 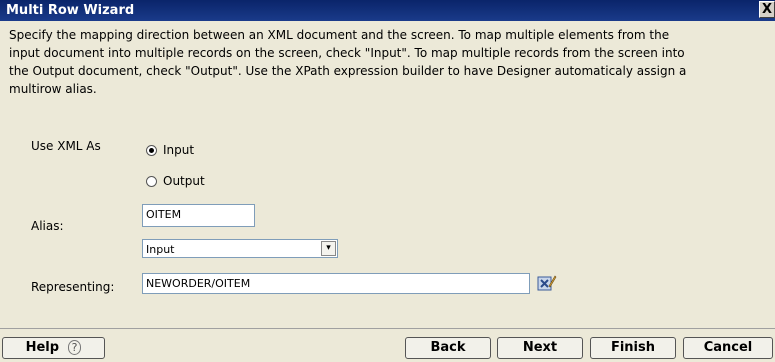 What do you see at coordinates (728, 348) in the screenshot?
I see `cancel-button: Cancel` at bounding box center [728, 348].